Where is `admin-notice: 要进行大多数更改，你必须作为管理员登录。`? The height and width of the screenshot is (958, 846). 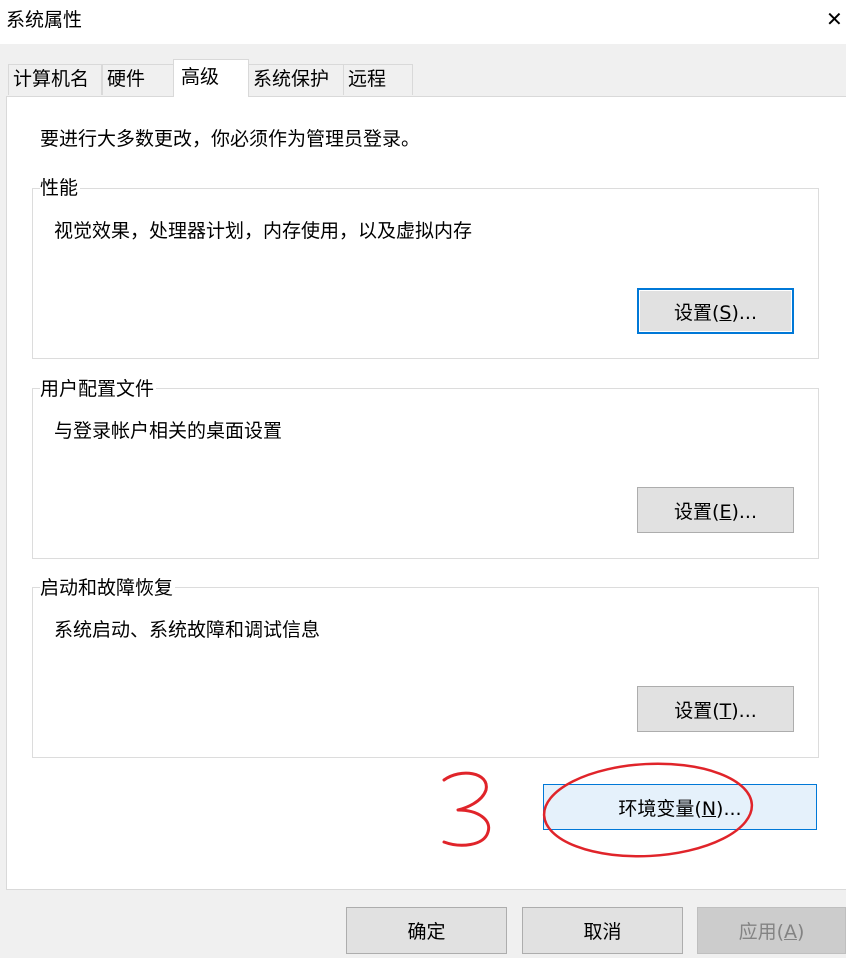 admin-notice: 要进行大多数更改，你必须作为管理员登录。 is located at coordinates (230, 139).